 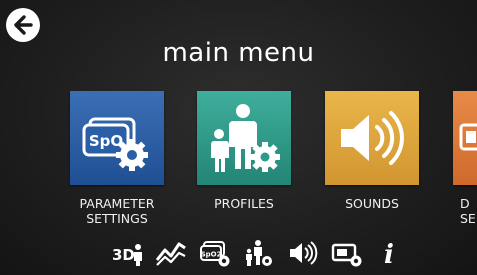 What do you see at coordinates (468, 218) in the screenshot?
I see `tile-label-line2: SE` at bounding box center [468, 218].